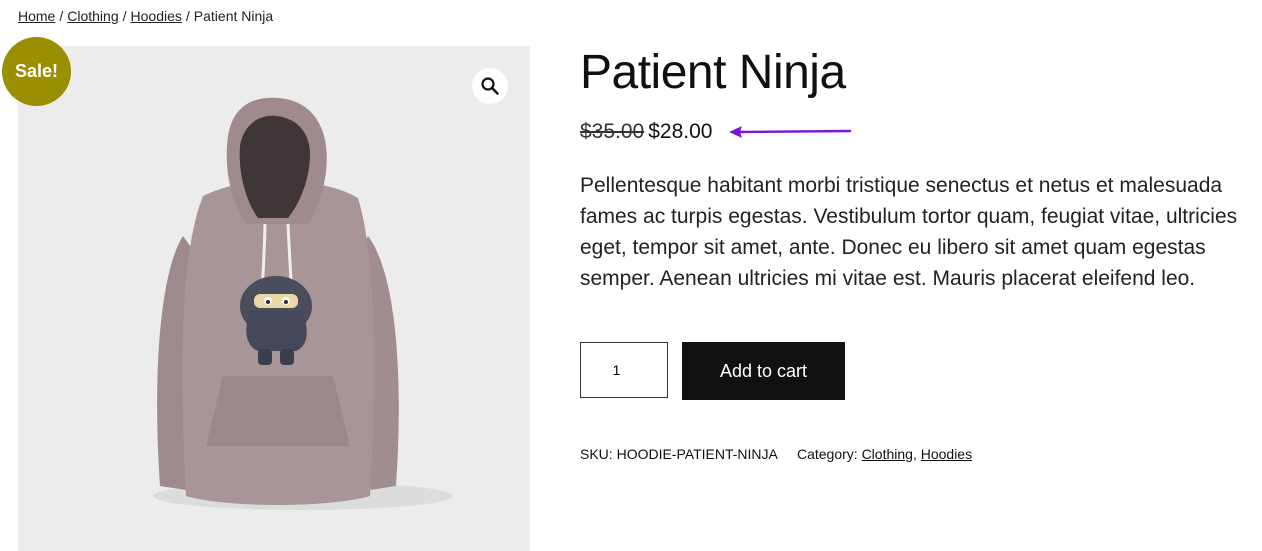 The image size is (1262, 551). Describe the element at coordinates (713, 72) in the screenshot. I see `product-title: Patient Ninja` at that location.